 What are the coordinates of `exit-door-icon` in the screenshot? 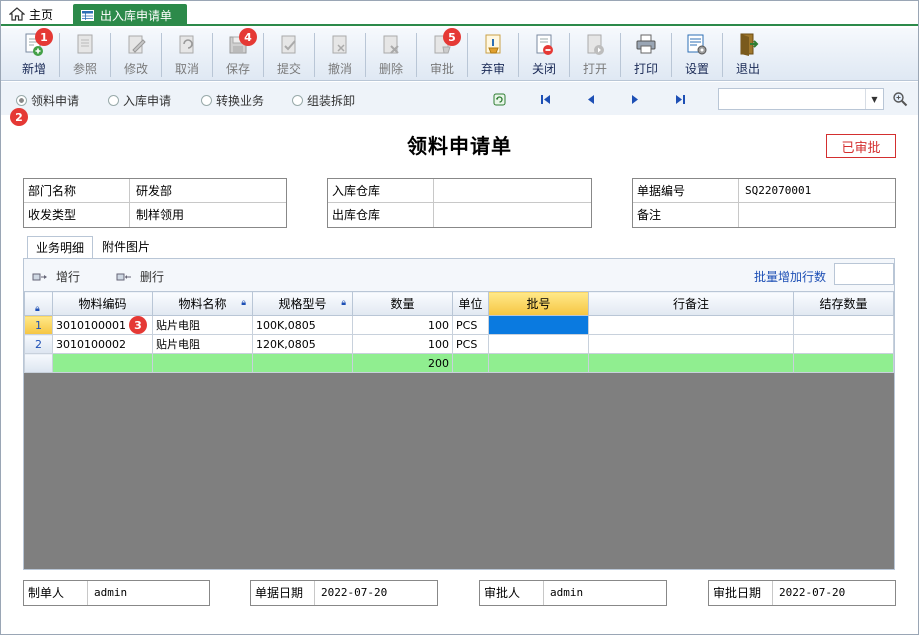 It's located at (749, 44).